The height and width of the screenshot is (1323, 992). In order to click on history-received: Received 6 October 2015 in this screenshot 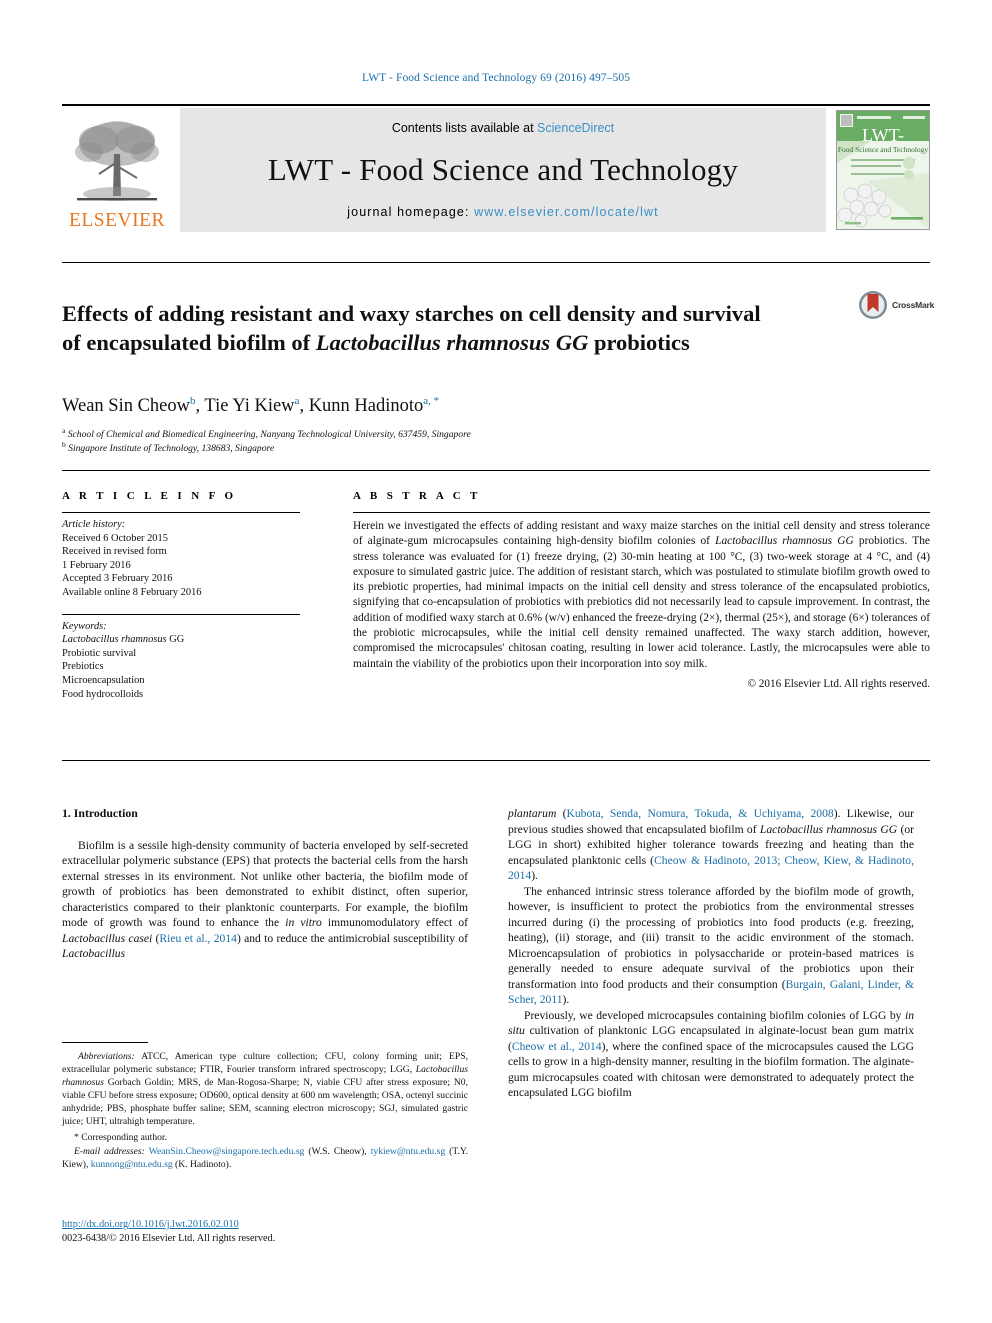, I will do `click(115, 538)`.